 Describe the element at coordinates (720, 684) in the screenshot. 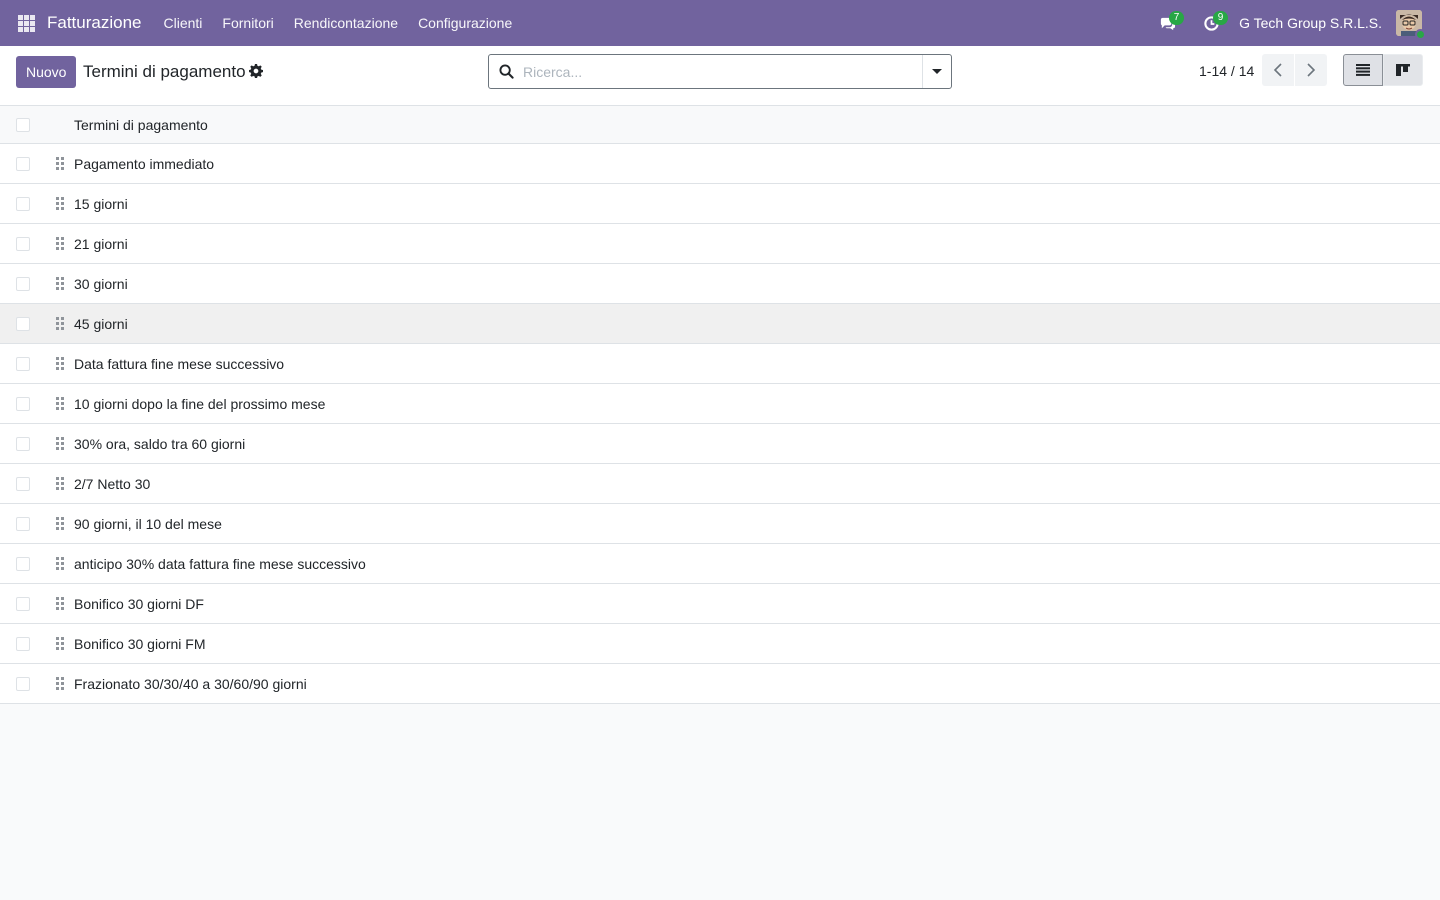

I see `table-row: Frazionato 30/30/40 a 30/60/90 giorni` at that location.